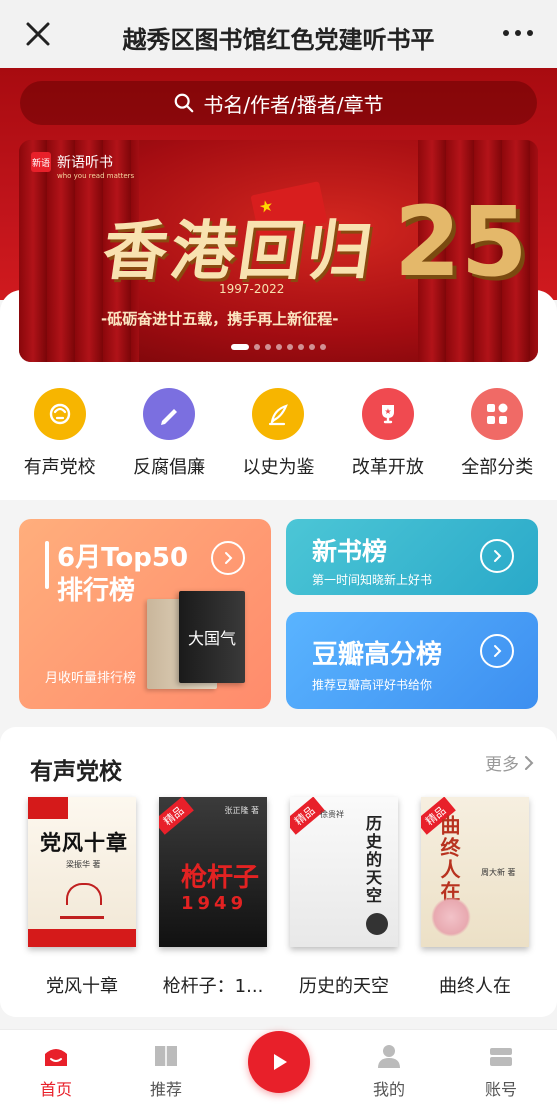  What do you see at coordinates (84, 842) in the screenshot?
I see `cover-title: 党风十章` at bounding box center [84, 842].